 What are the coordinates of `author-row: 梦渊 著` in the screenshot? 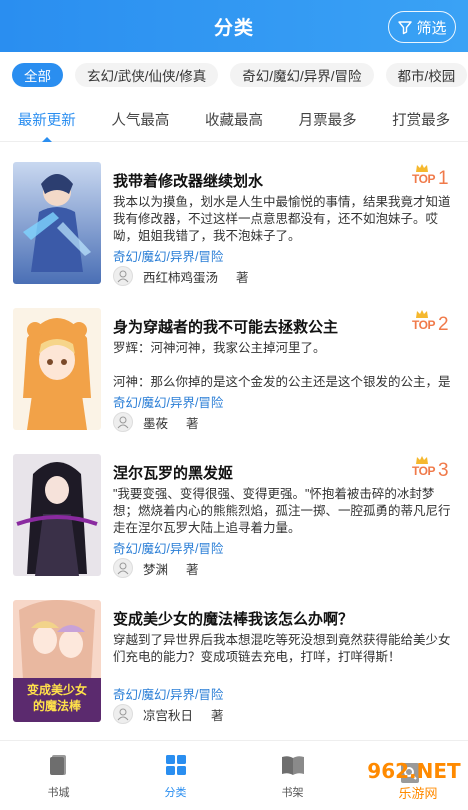 It's located at (156, 568).